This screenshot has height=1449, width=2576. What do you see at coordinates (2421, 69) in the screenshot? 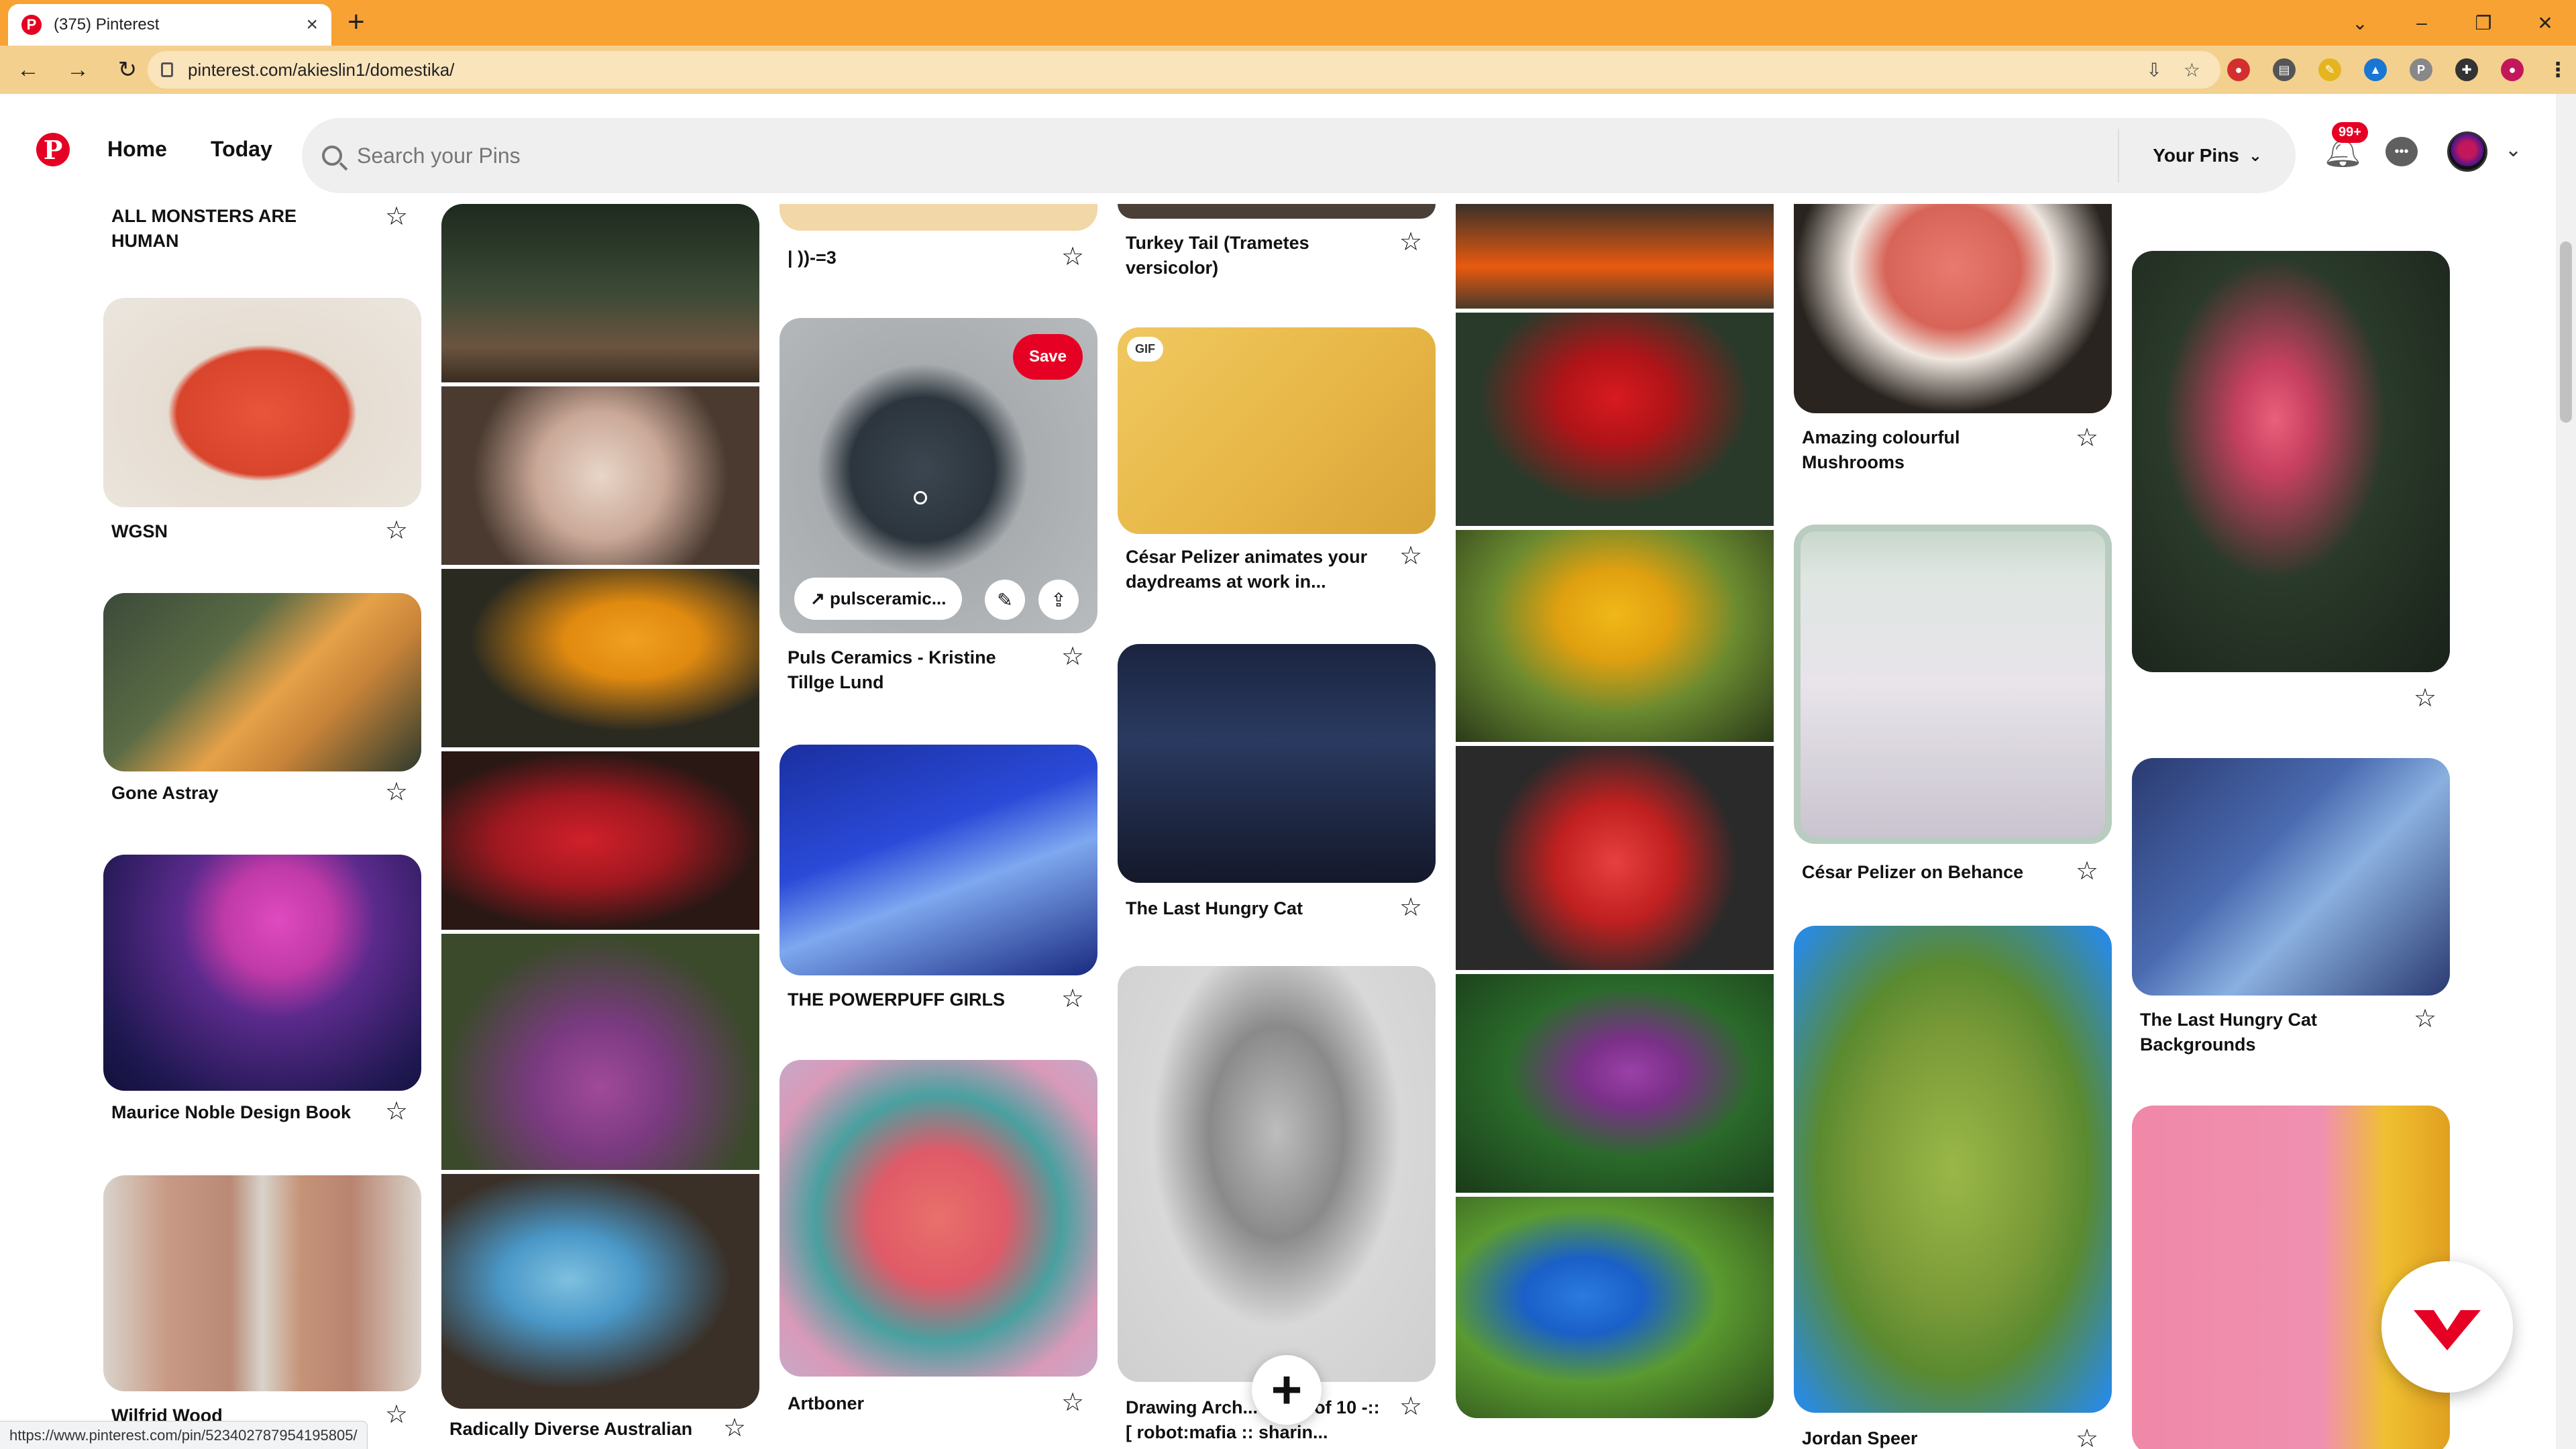
I see `extension-pinterest-icon: P` at bounding box center [2421, 69].